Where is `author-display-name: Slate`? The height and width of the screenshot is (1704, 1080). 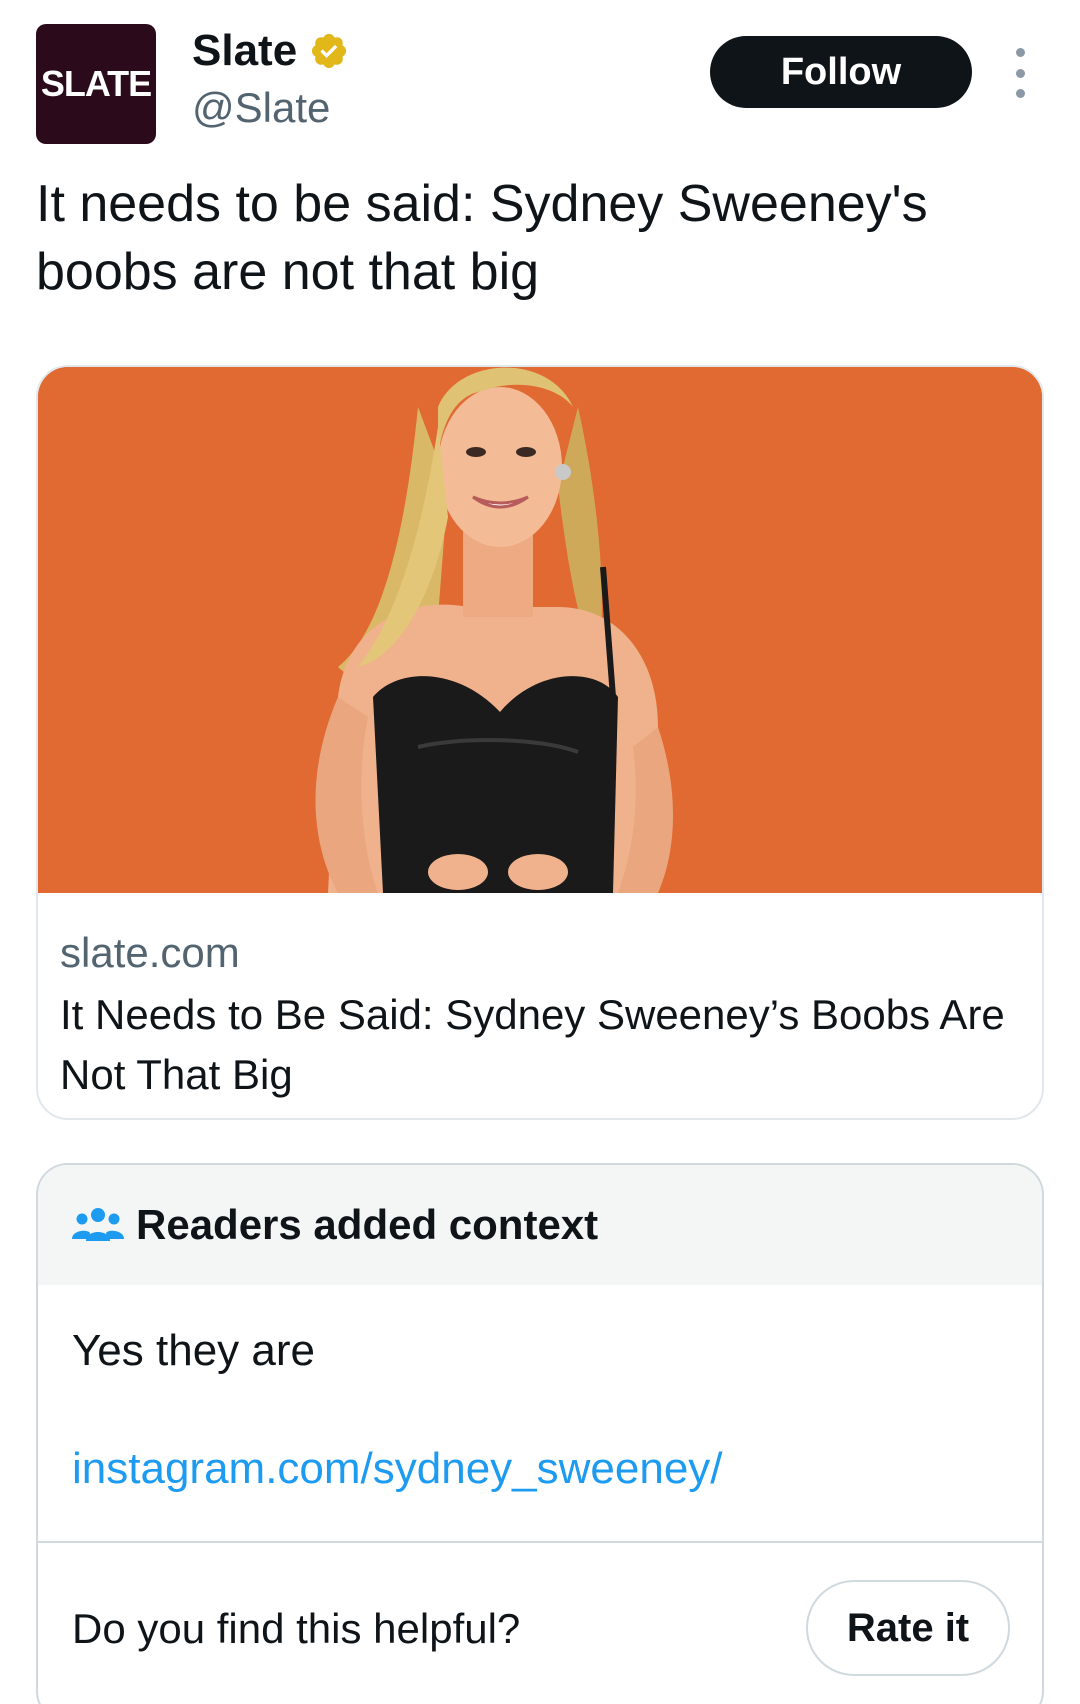
author-display-name: Slate is located at coordinates (244, 51).